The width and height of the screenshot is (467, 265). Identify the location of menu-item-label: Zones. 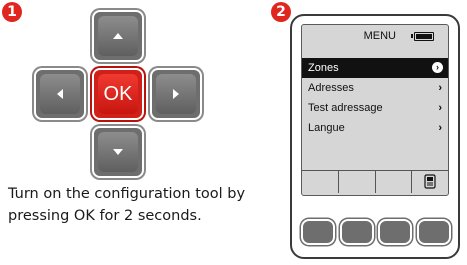
(323, 68).